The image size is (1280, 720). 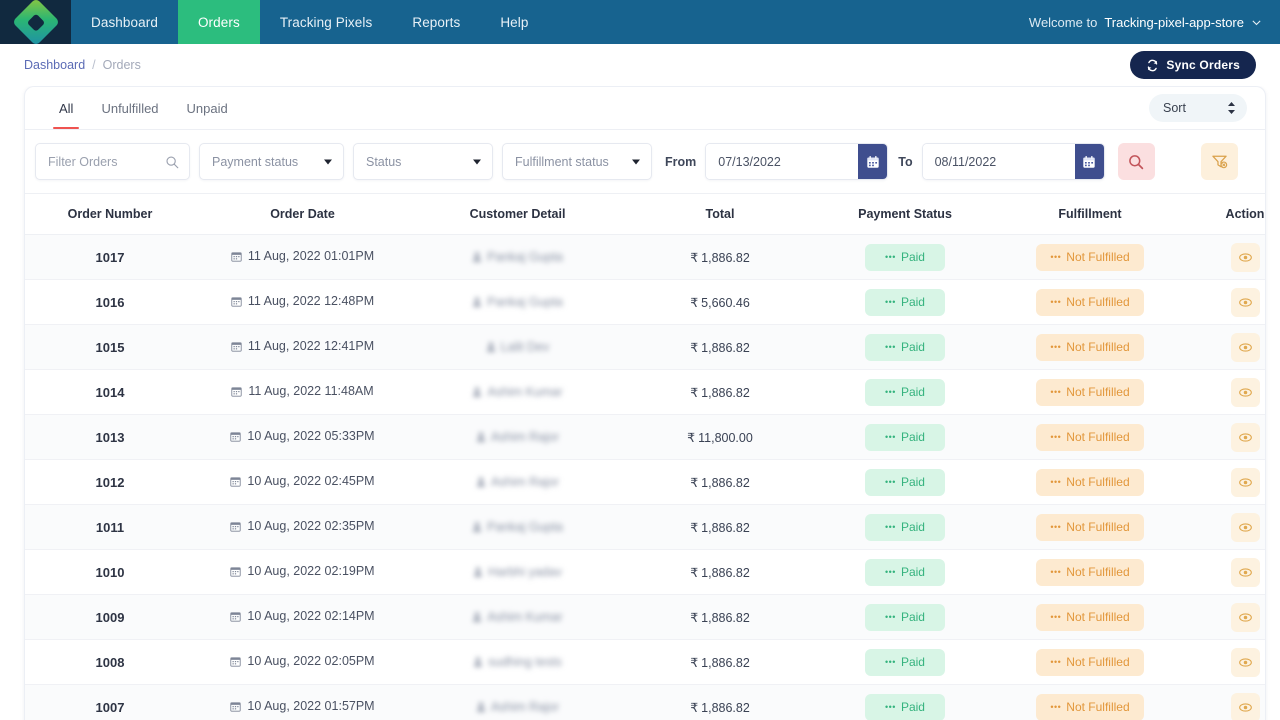 I want to click on filter-remove-icon, so click(x=1219, y=162).